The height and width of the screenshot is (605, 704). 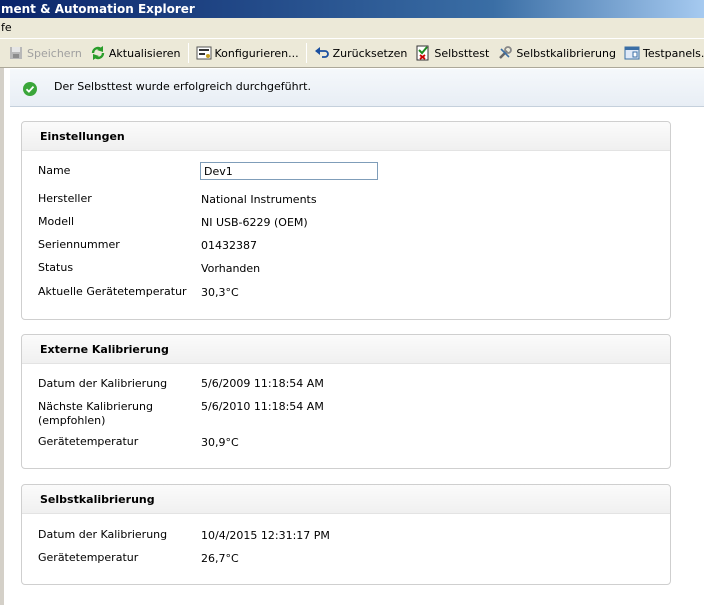 I want to click on panel-icon, so click(x=632, y=53).